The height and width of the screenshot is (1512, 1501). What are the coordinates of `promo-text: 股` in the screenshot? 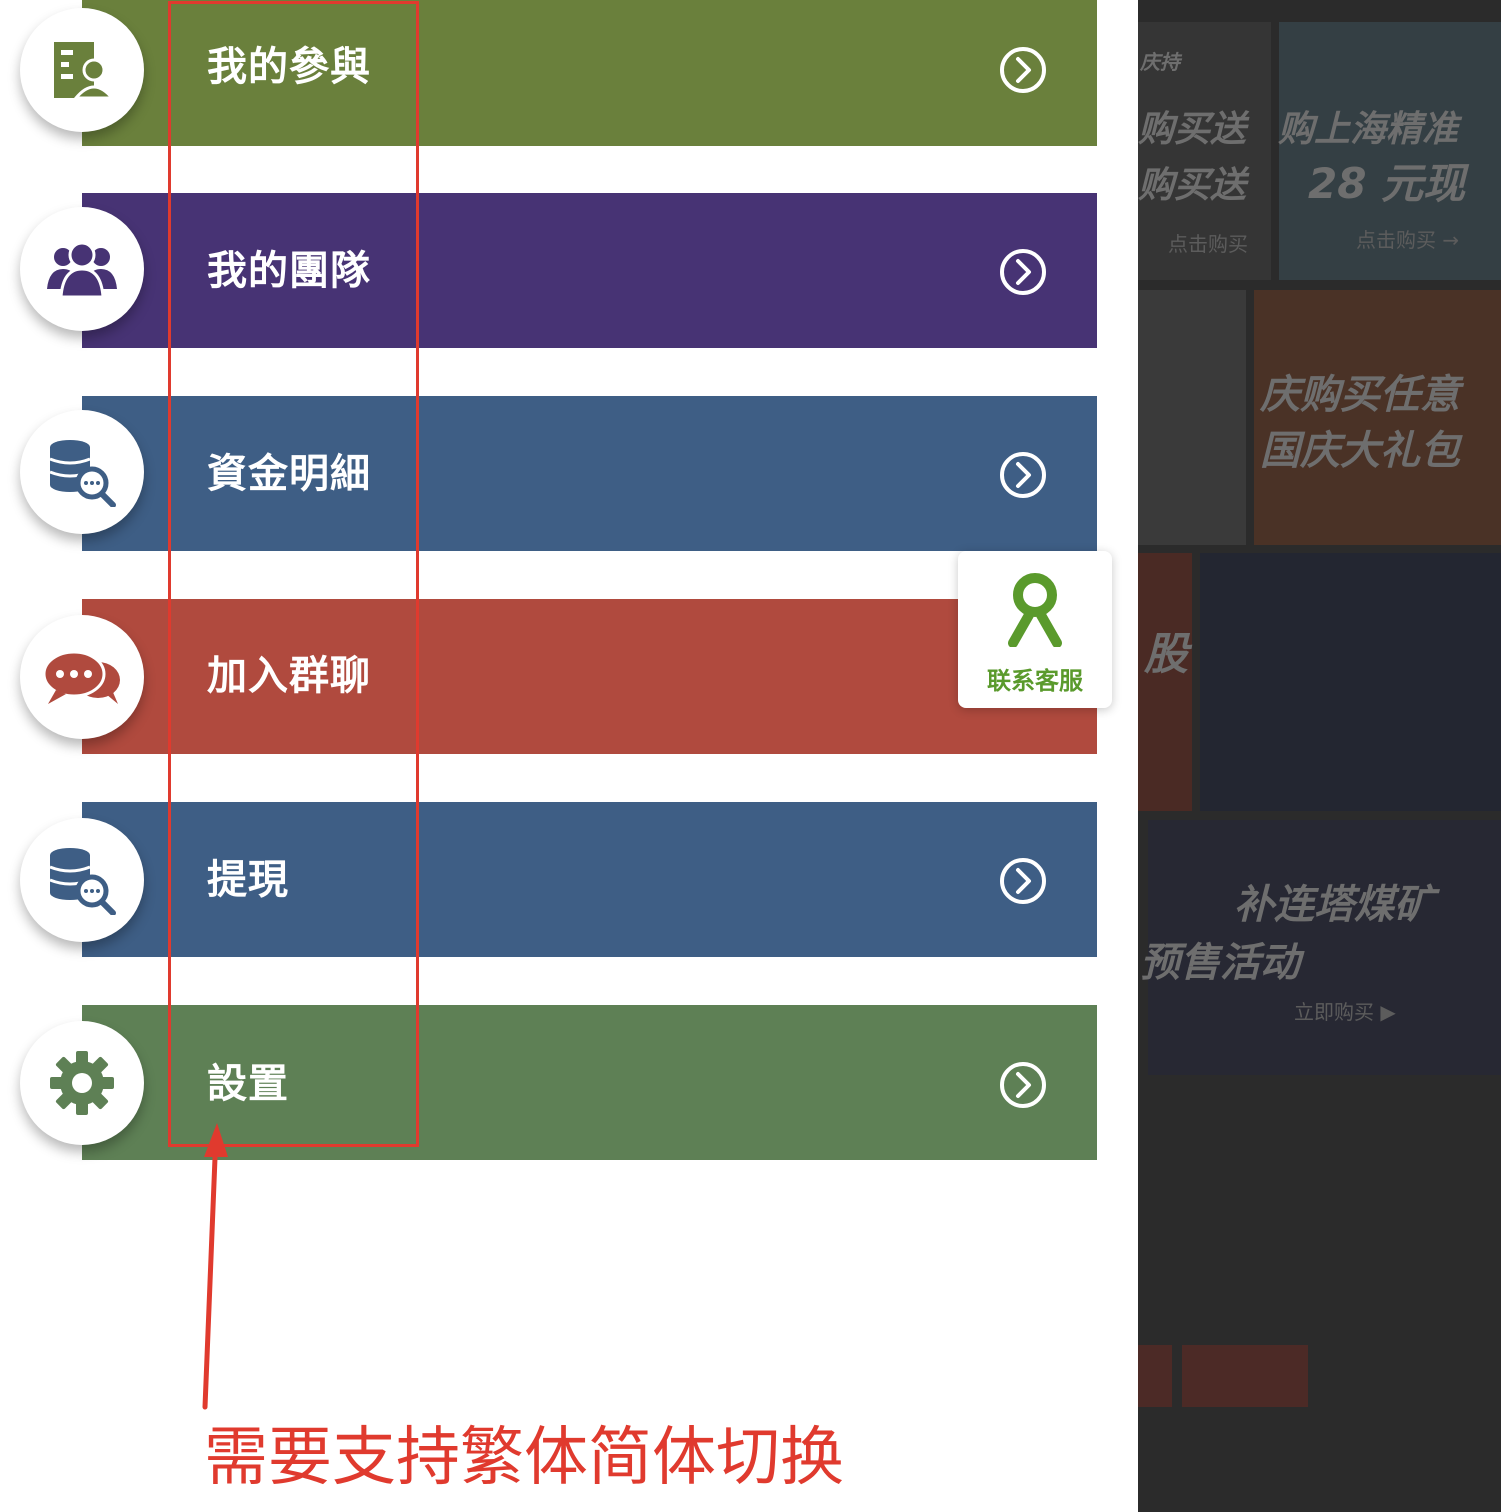 It's located at (1166, 654).